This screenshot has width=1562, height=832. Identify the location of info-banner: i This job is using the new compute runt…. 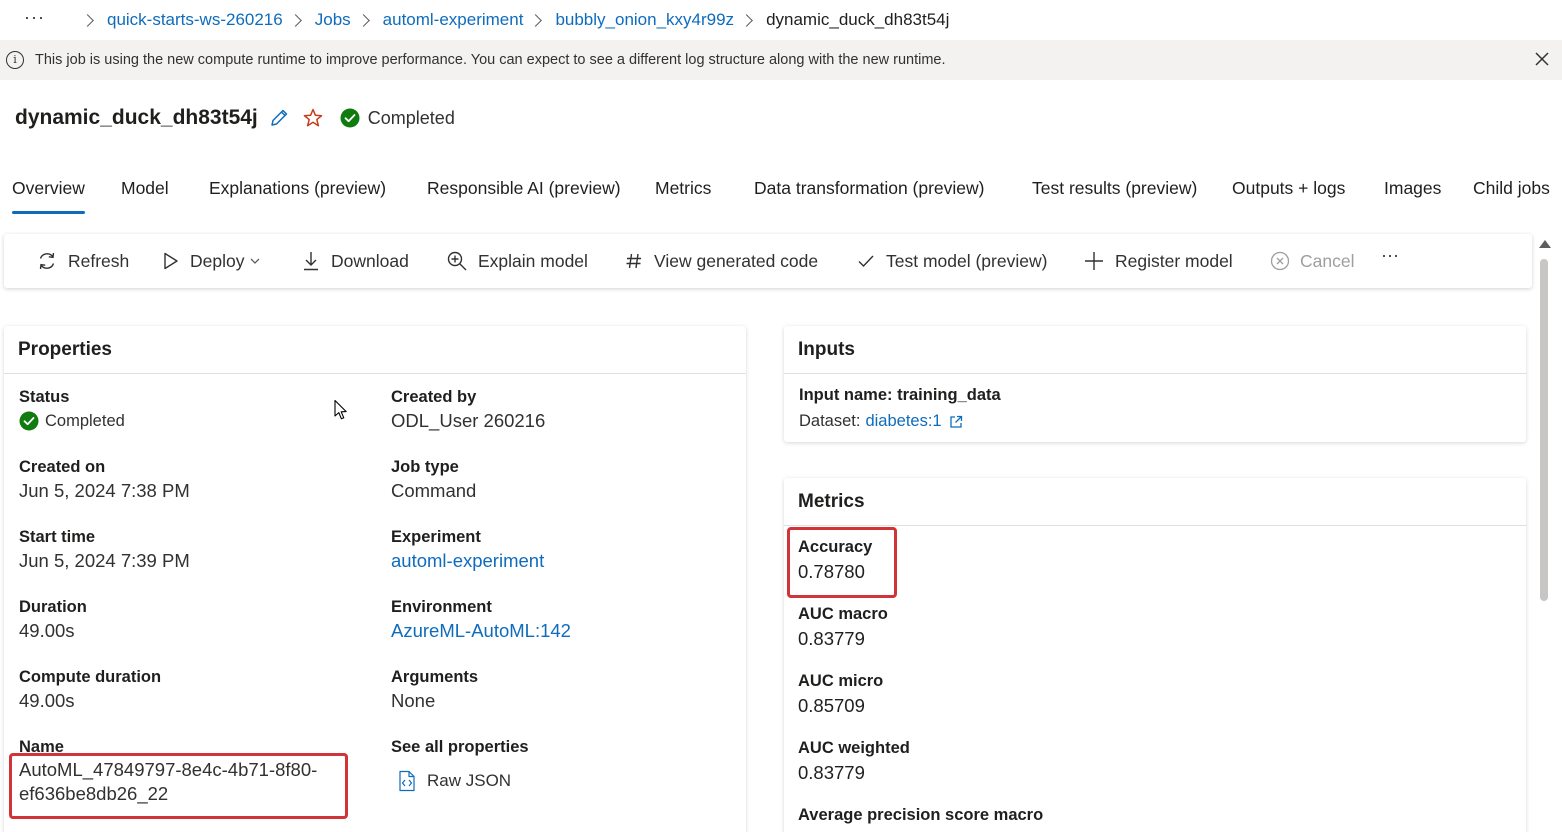
(781, 60).